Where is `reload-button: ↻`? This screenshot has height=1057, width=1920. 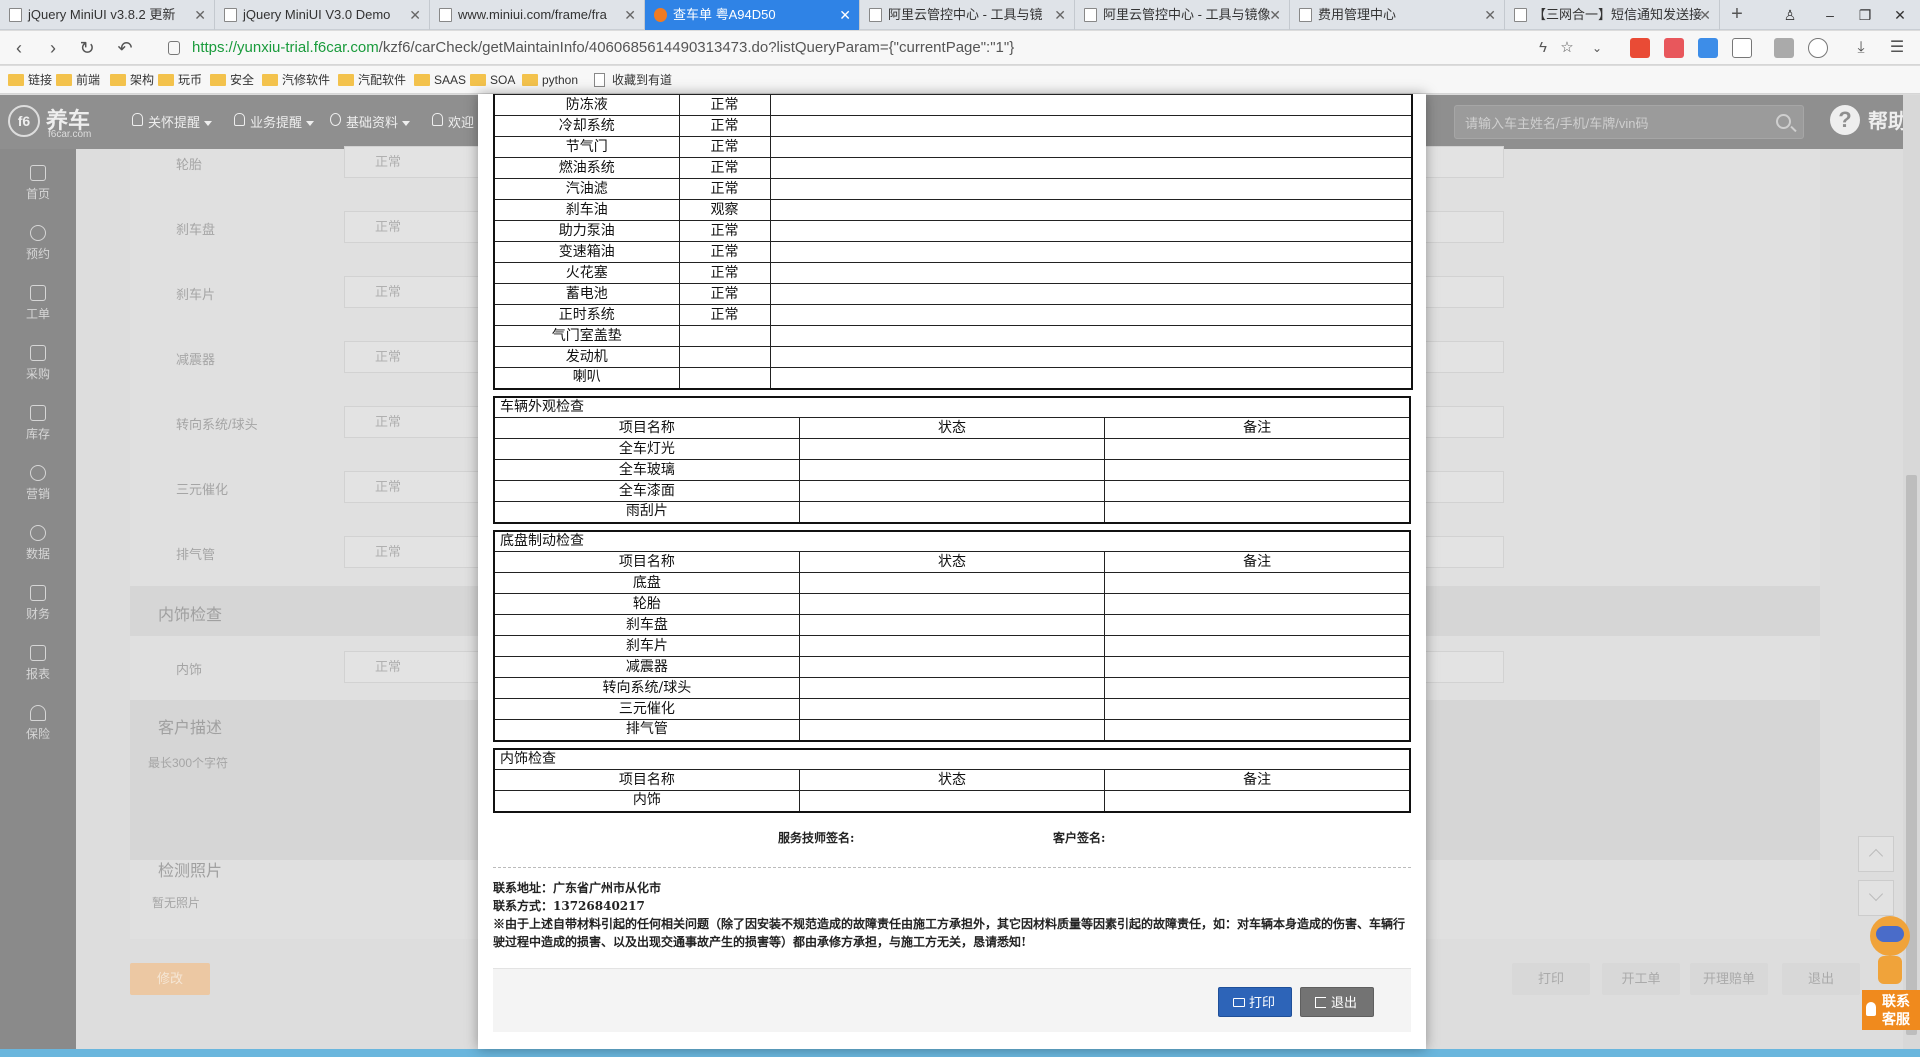
reload-button: ↻ is located at coordinates (87, 48).